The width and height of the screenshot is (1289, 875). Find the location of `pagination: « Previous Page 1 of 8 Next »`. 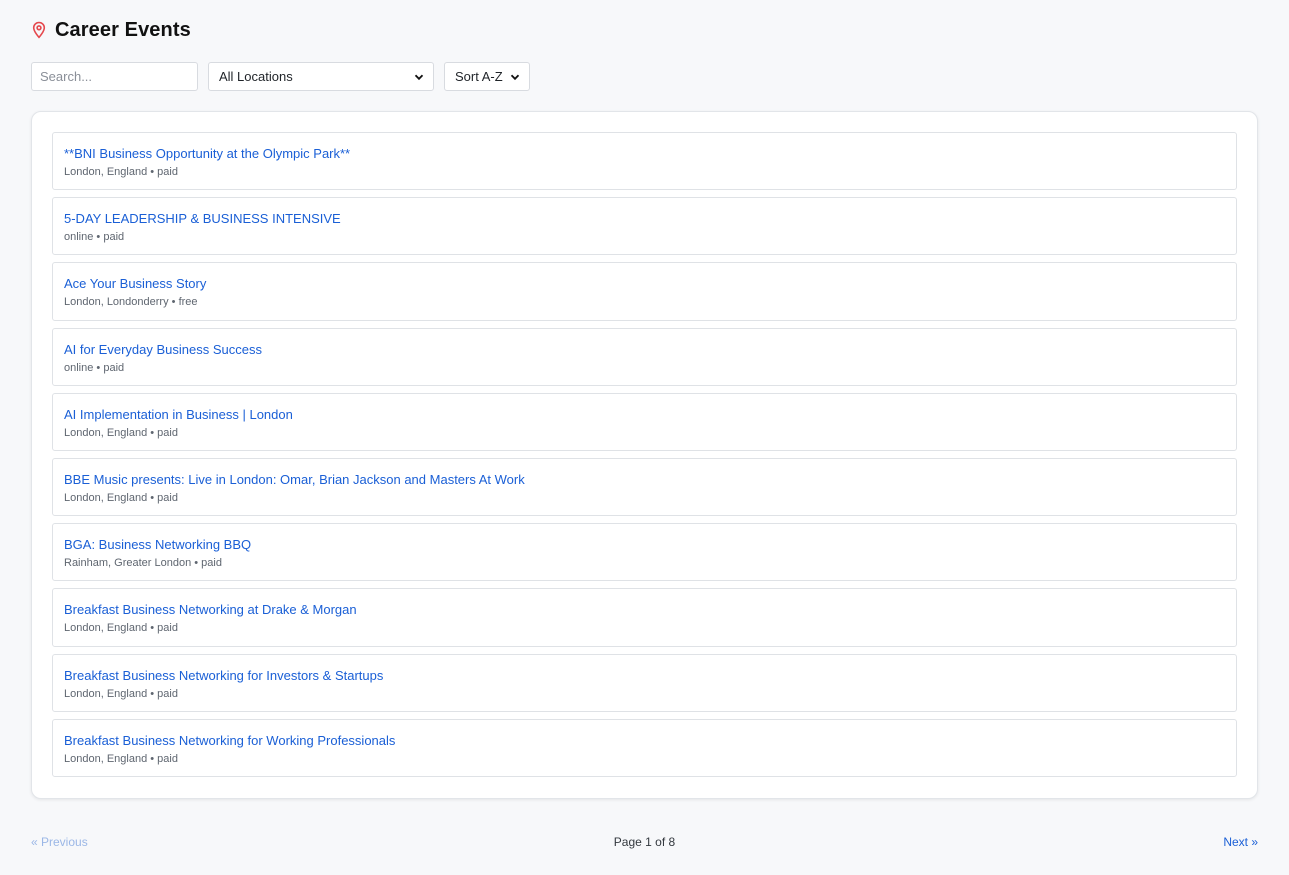

pagination: « Previous Page 1 of 8 Next » is located at coordinates (644, 843).